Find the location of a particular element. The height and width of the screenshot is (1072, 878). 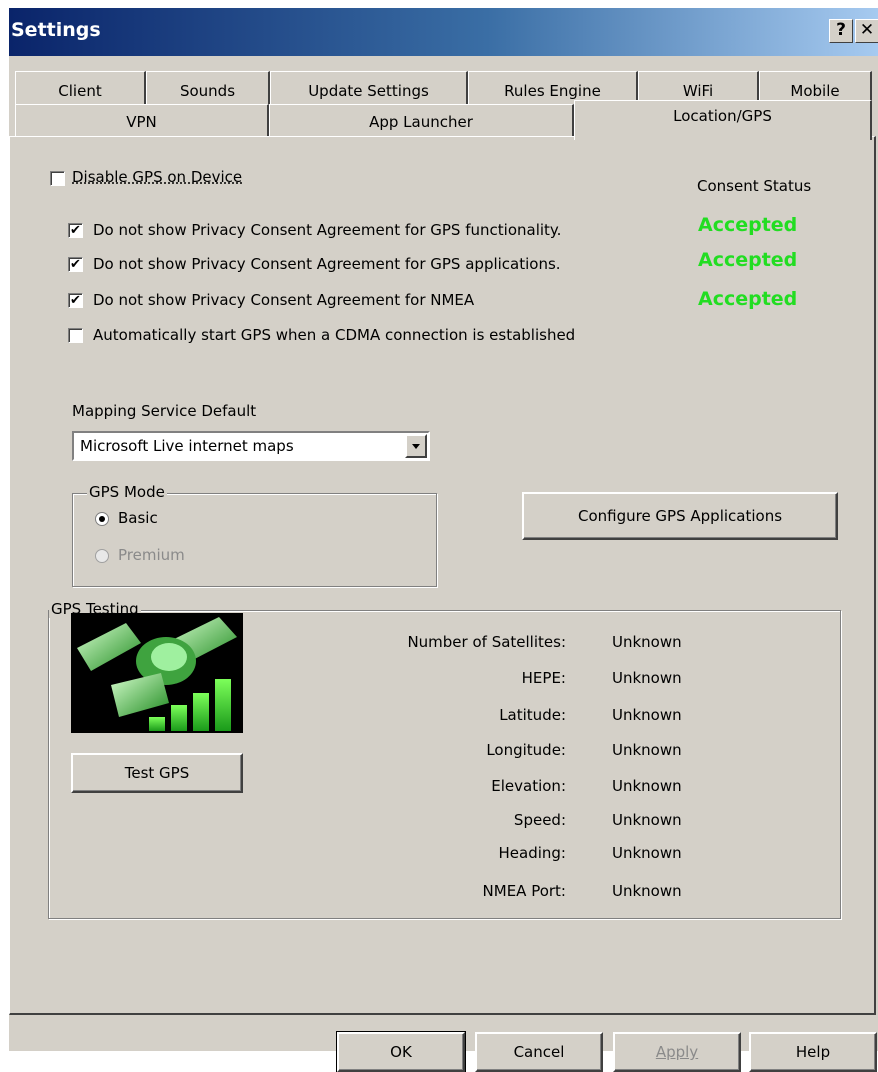

field-label-latitude: Latitude: is located at coordinates (532, 715).